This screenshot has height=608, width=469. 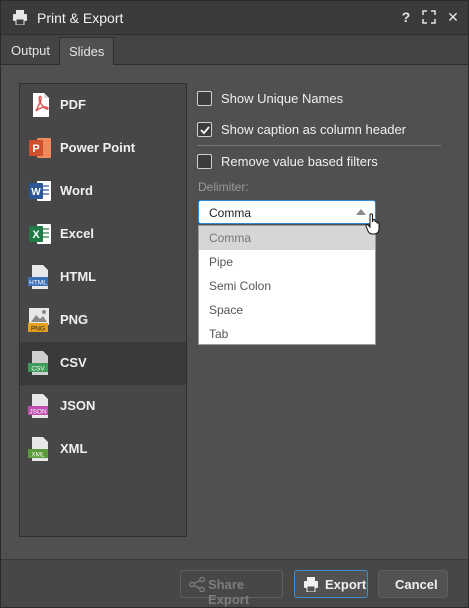 What do you see at coordinates (346, 584) in the screenshot?
I see `export-label: Export` at bounding box center [346, 584].